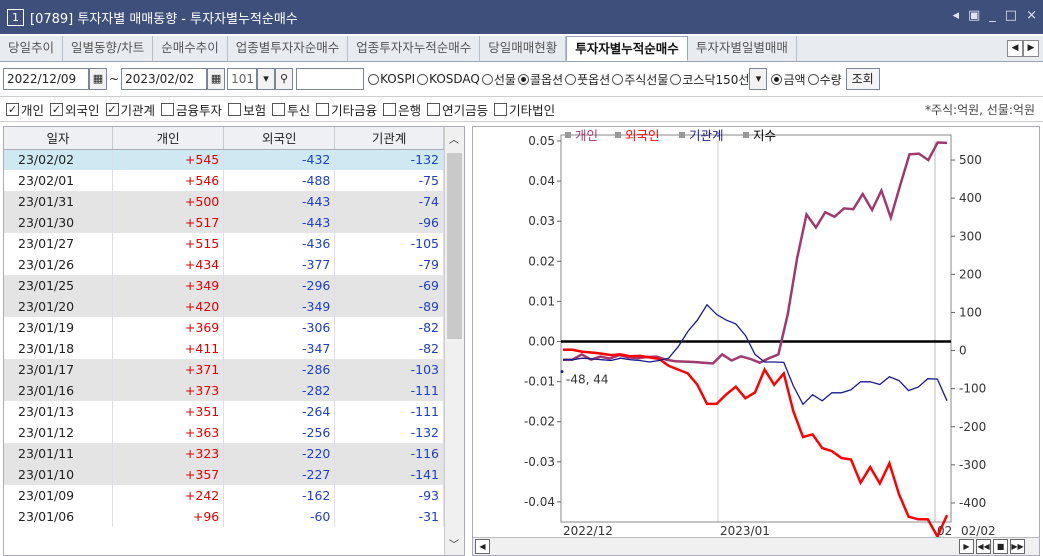 This screenshot has width=1043, height=556. Describe the element at coordinates (224, 327) in the screenshot. I see `table-row: 23/01/19 +369 -306 -82` at that location.